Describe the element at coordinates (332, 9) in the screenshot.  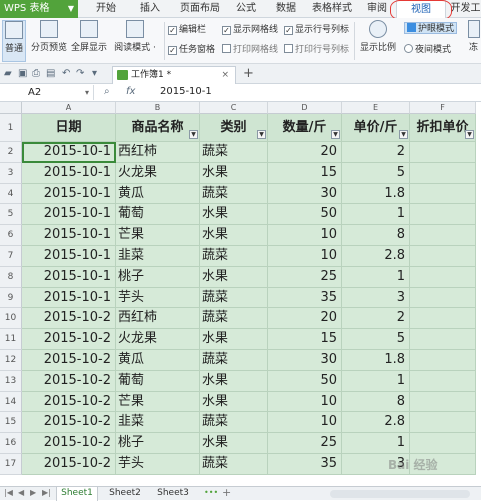
I see `tab-table-style: 表格样式` at that location.